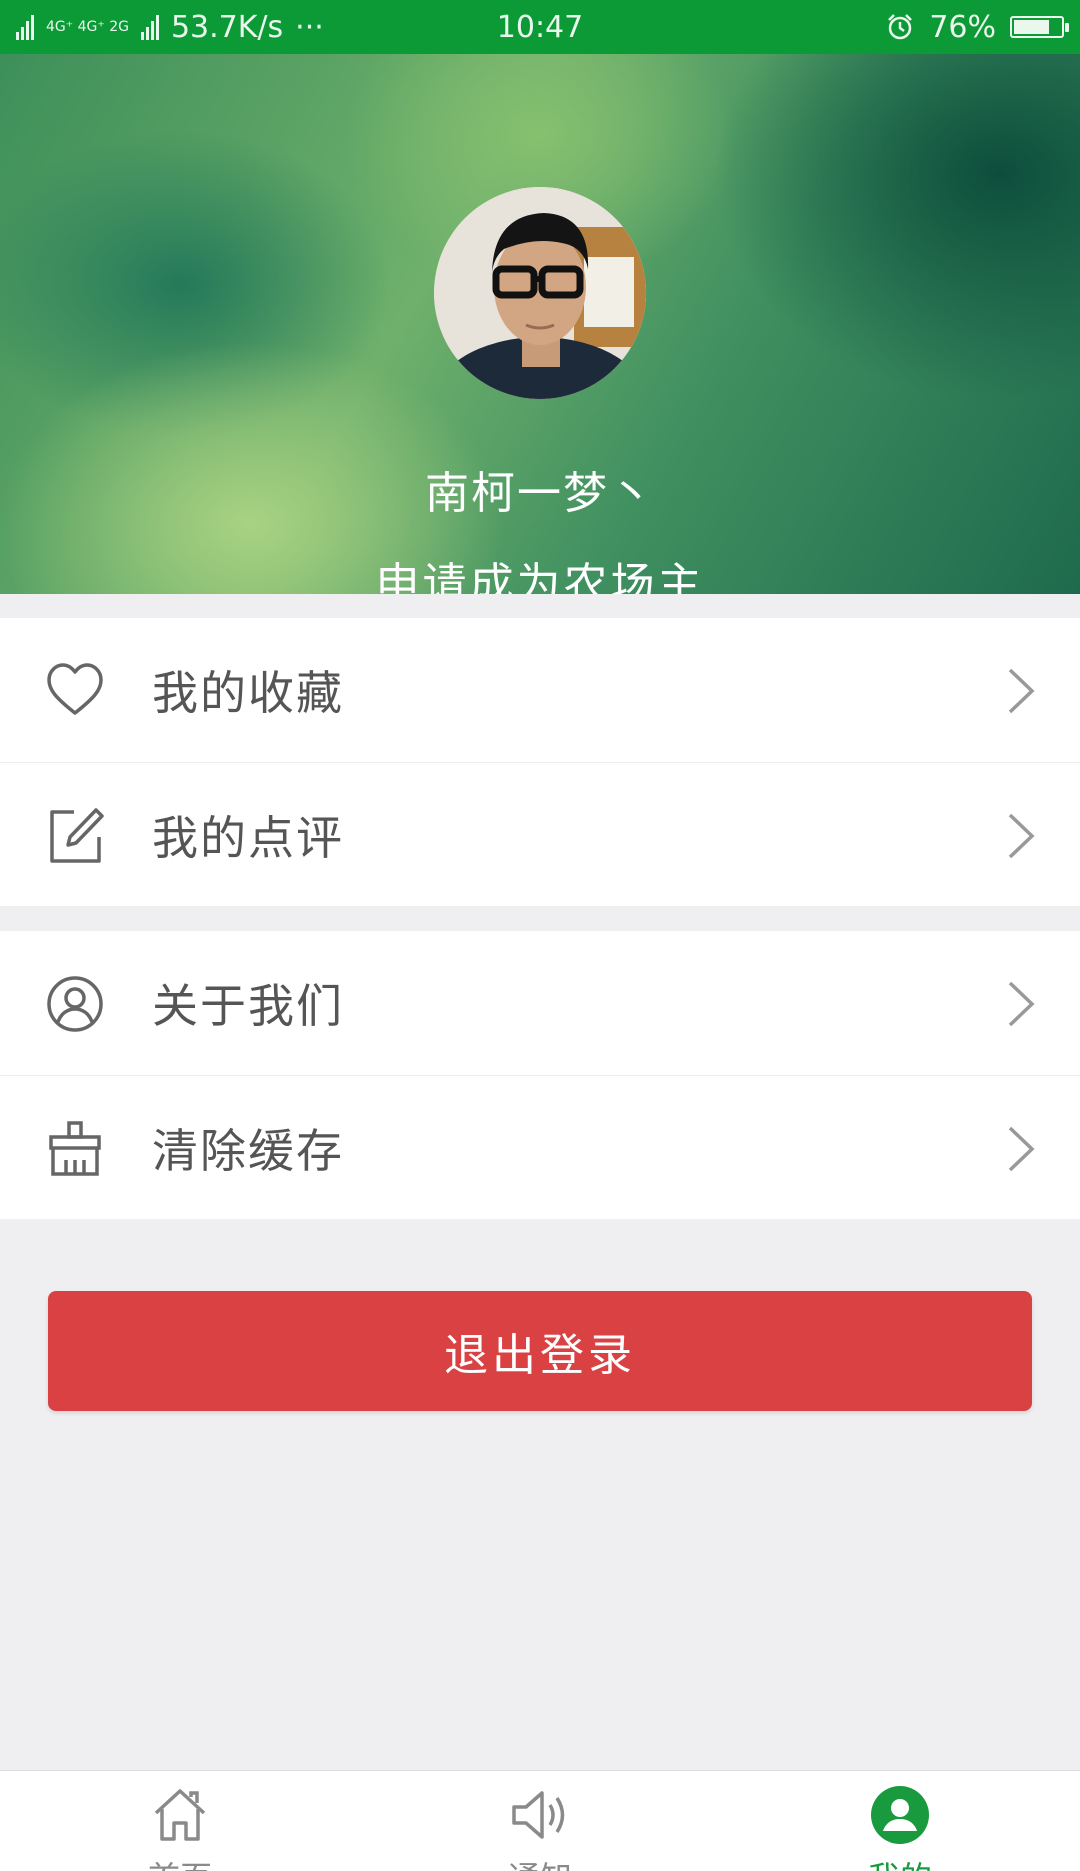 This screenshot has width=1080, height=1871. What do you see at coordinates (540, 690) in the screenshot?
I see `menu-item-favorites: 我的收藏` at bounding box center [540, 690].